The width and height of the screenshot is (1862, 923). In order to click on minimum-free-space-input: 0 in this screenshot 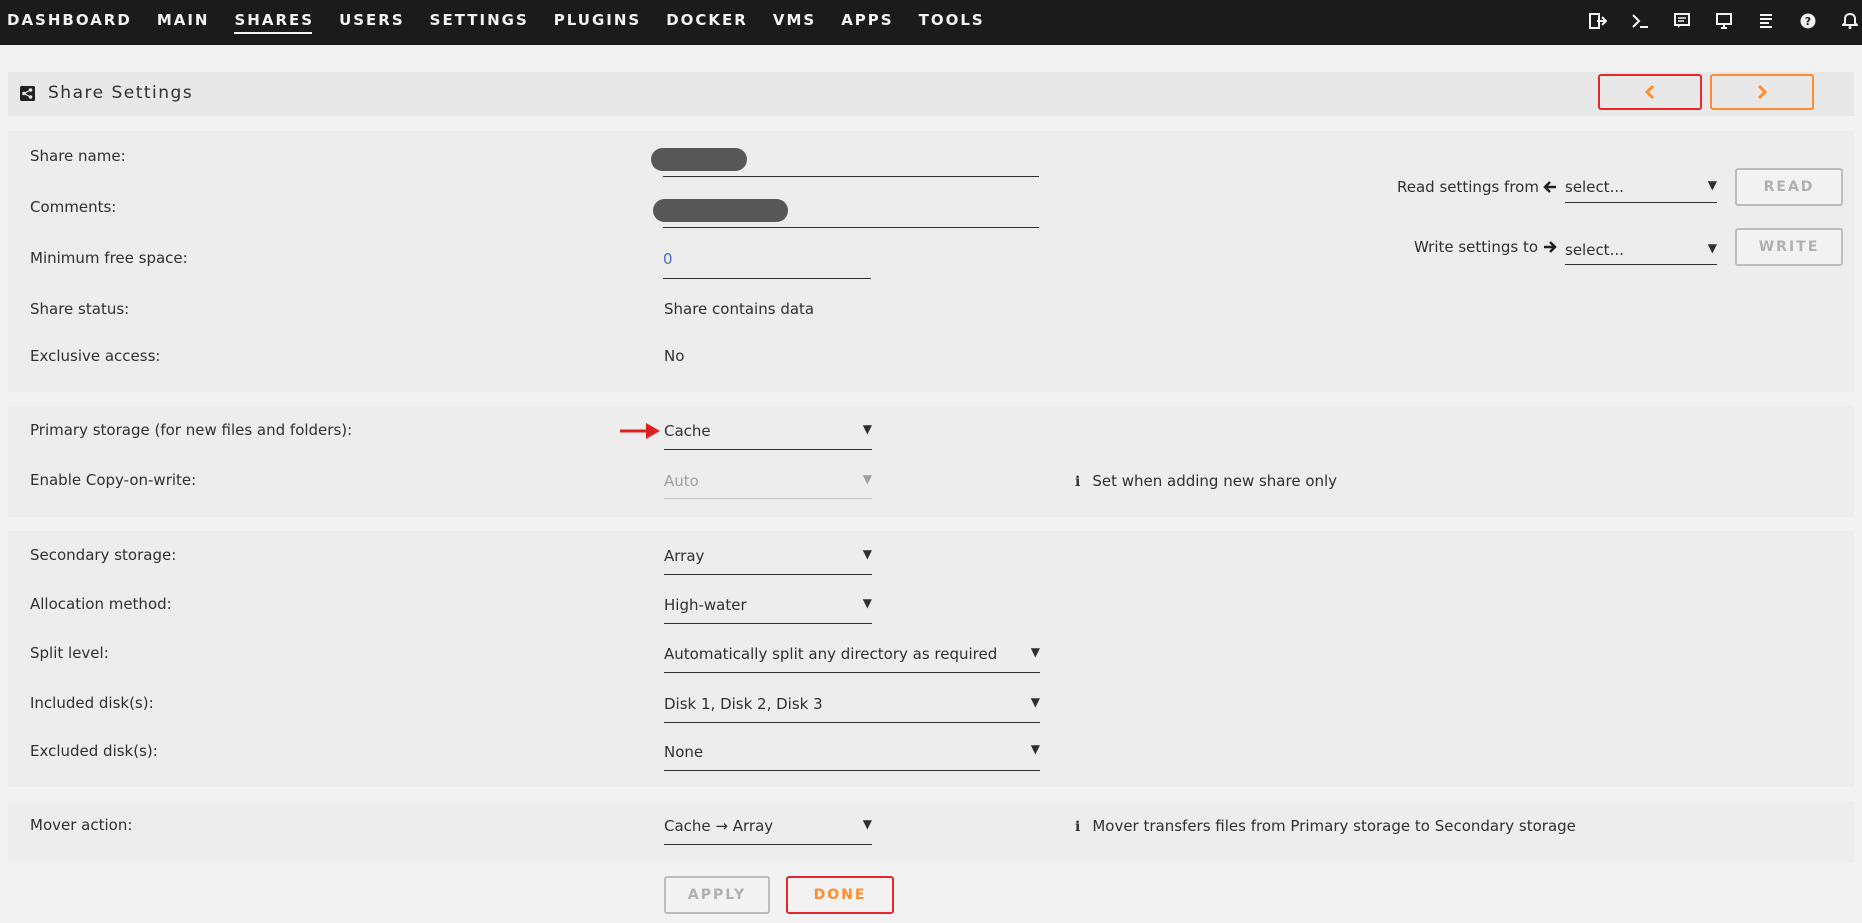, I will do `click(767, 262)`.